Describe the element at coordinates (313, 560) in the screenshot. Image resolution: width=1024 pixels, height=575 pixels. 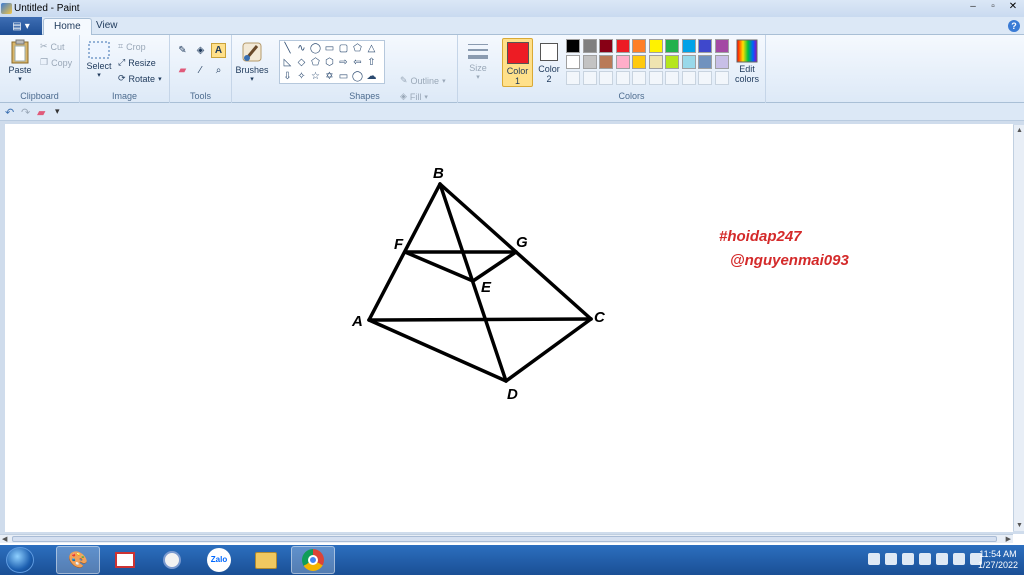
I see `taskbar-chrome` at that location.